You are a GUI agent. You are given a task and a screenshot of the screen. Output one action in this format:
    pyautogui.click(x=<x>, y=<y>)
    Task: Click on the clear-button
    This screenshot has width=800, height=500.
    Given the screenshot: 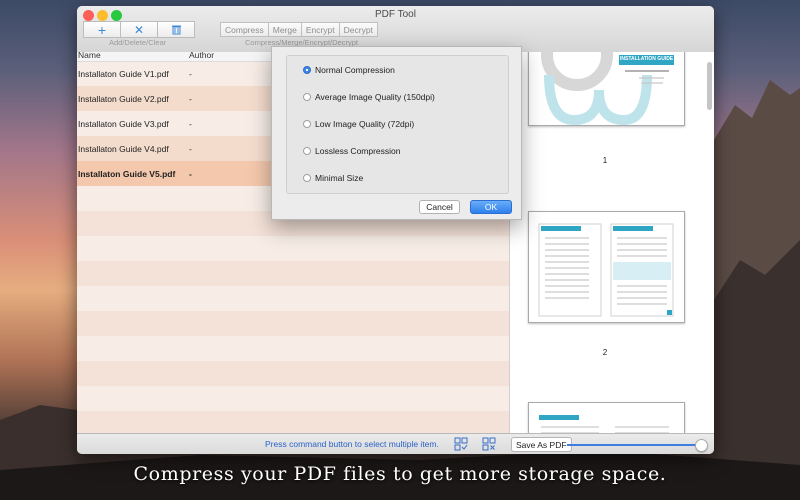 What is the action you would take?
    pyautogui.click(x=176, y=29)
    